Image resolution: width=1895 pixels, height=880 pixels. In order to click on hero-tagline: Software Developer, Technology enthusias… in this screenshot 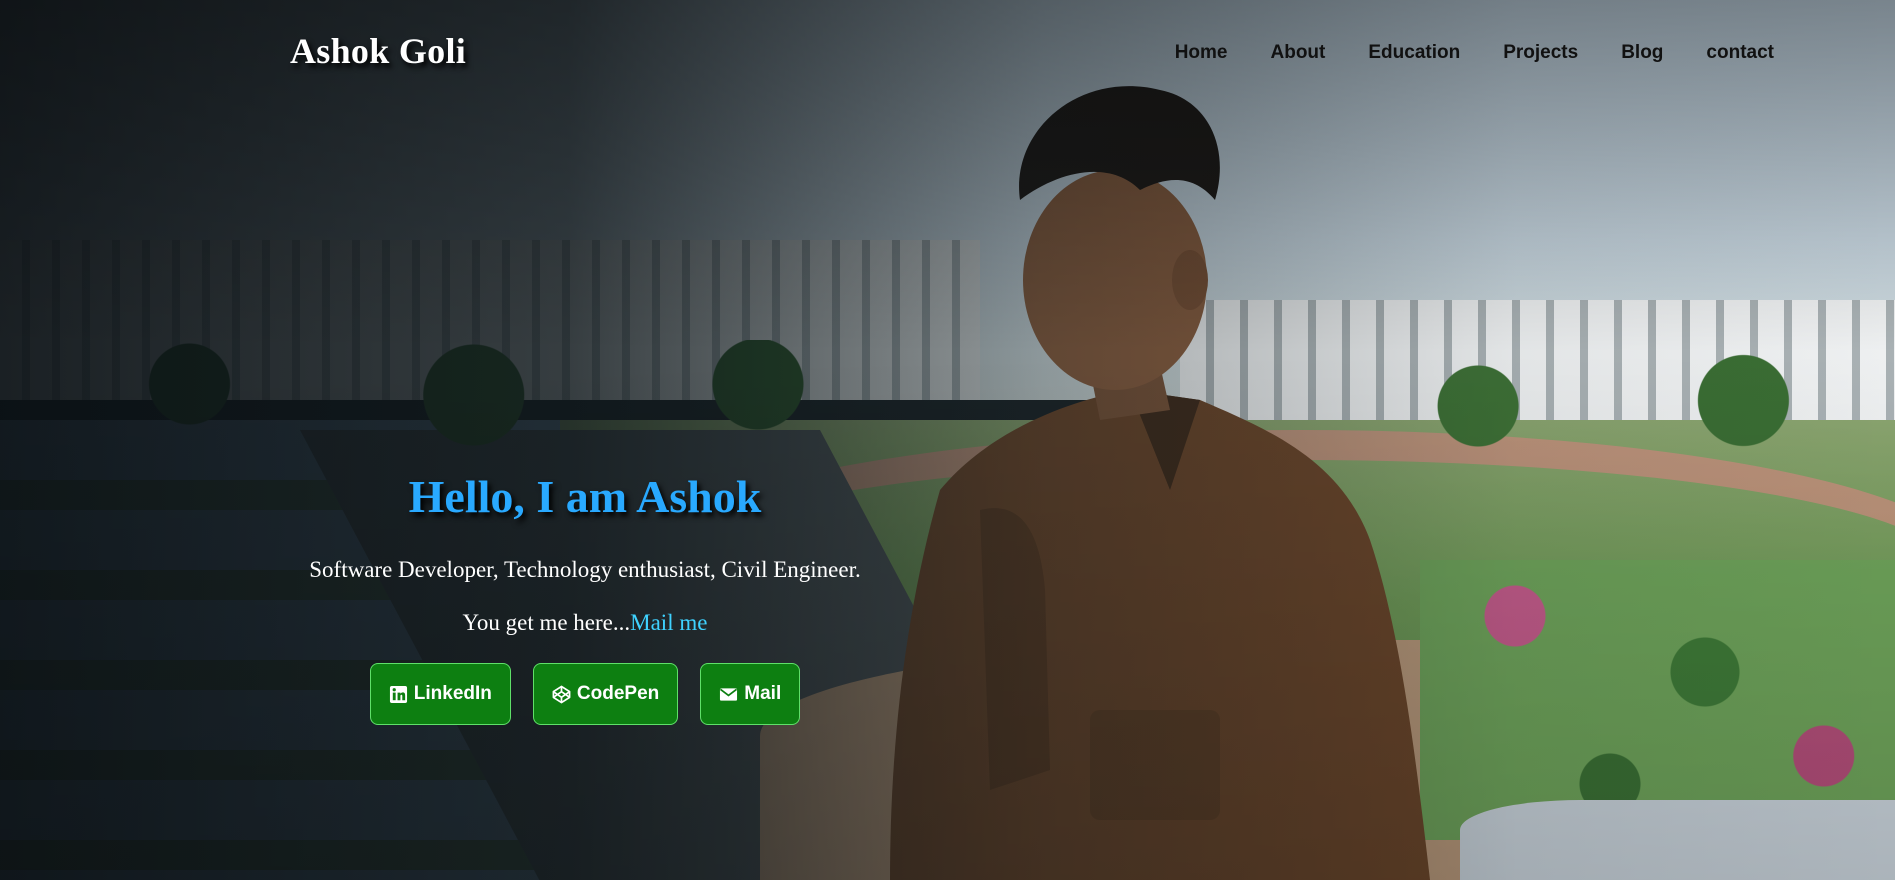, I will do `click(585, 569)`.